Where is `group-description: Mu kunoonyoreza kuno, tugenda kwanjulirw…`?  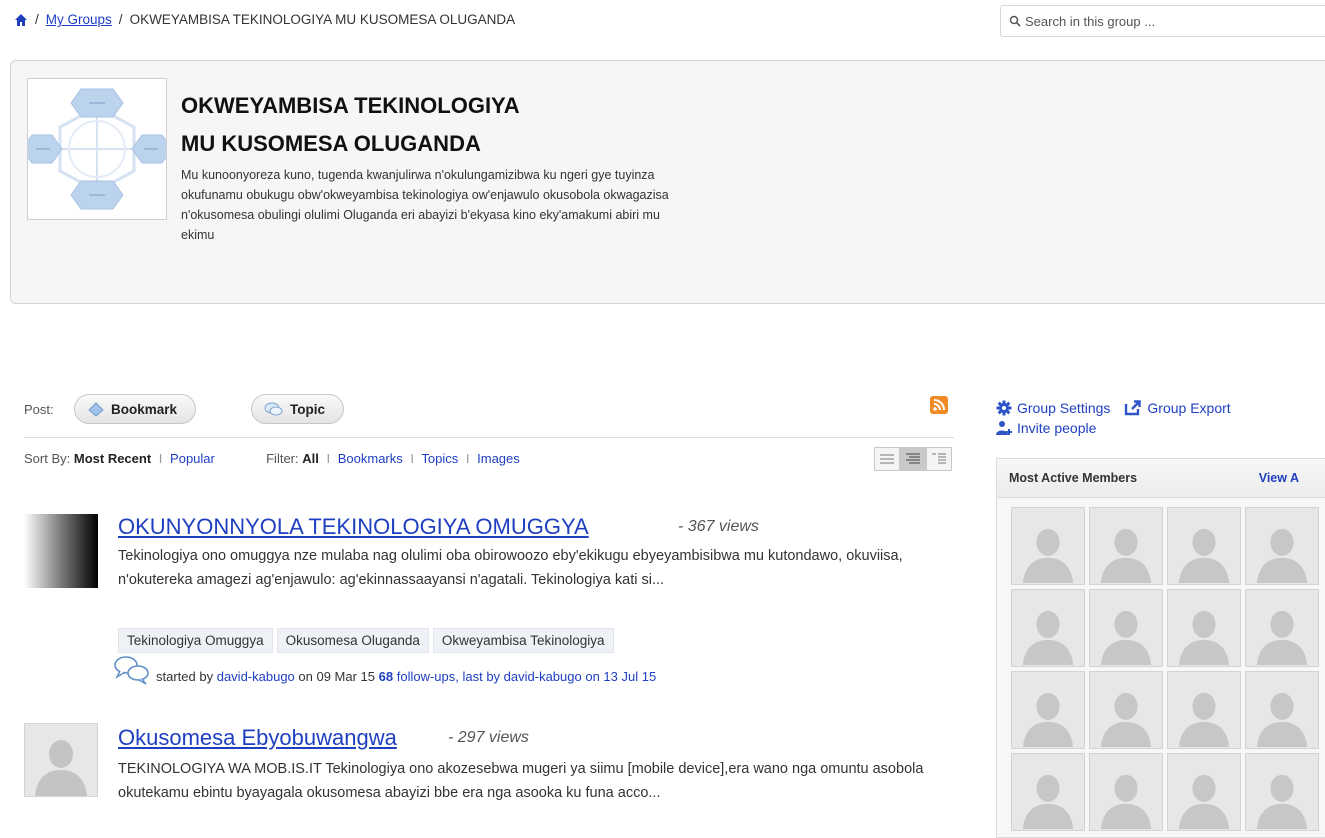 group-description: Mu kunoonyoreza kuno, tugenda kwanjulirw… is located at coordinates (425, 205).